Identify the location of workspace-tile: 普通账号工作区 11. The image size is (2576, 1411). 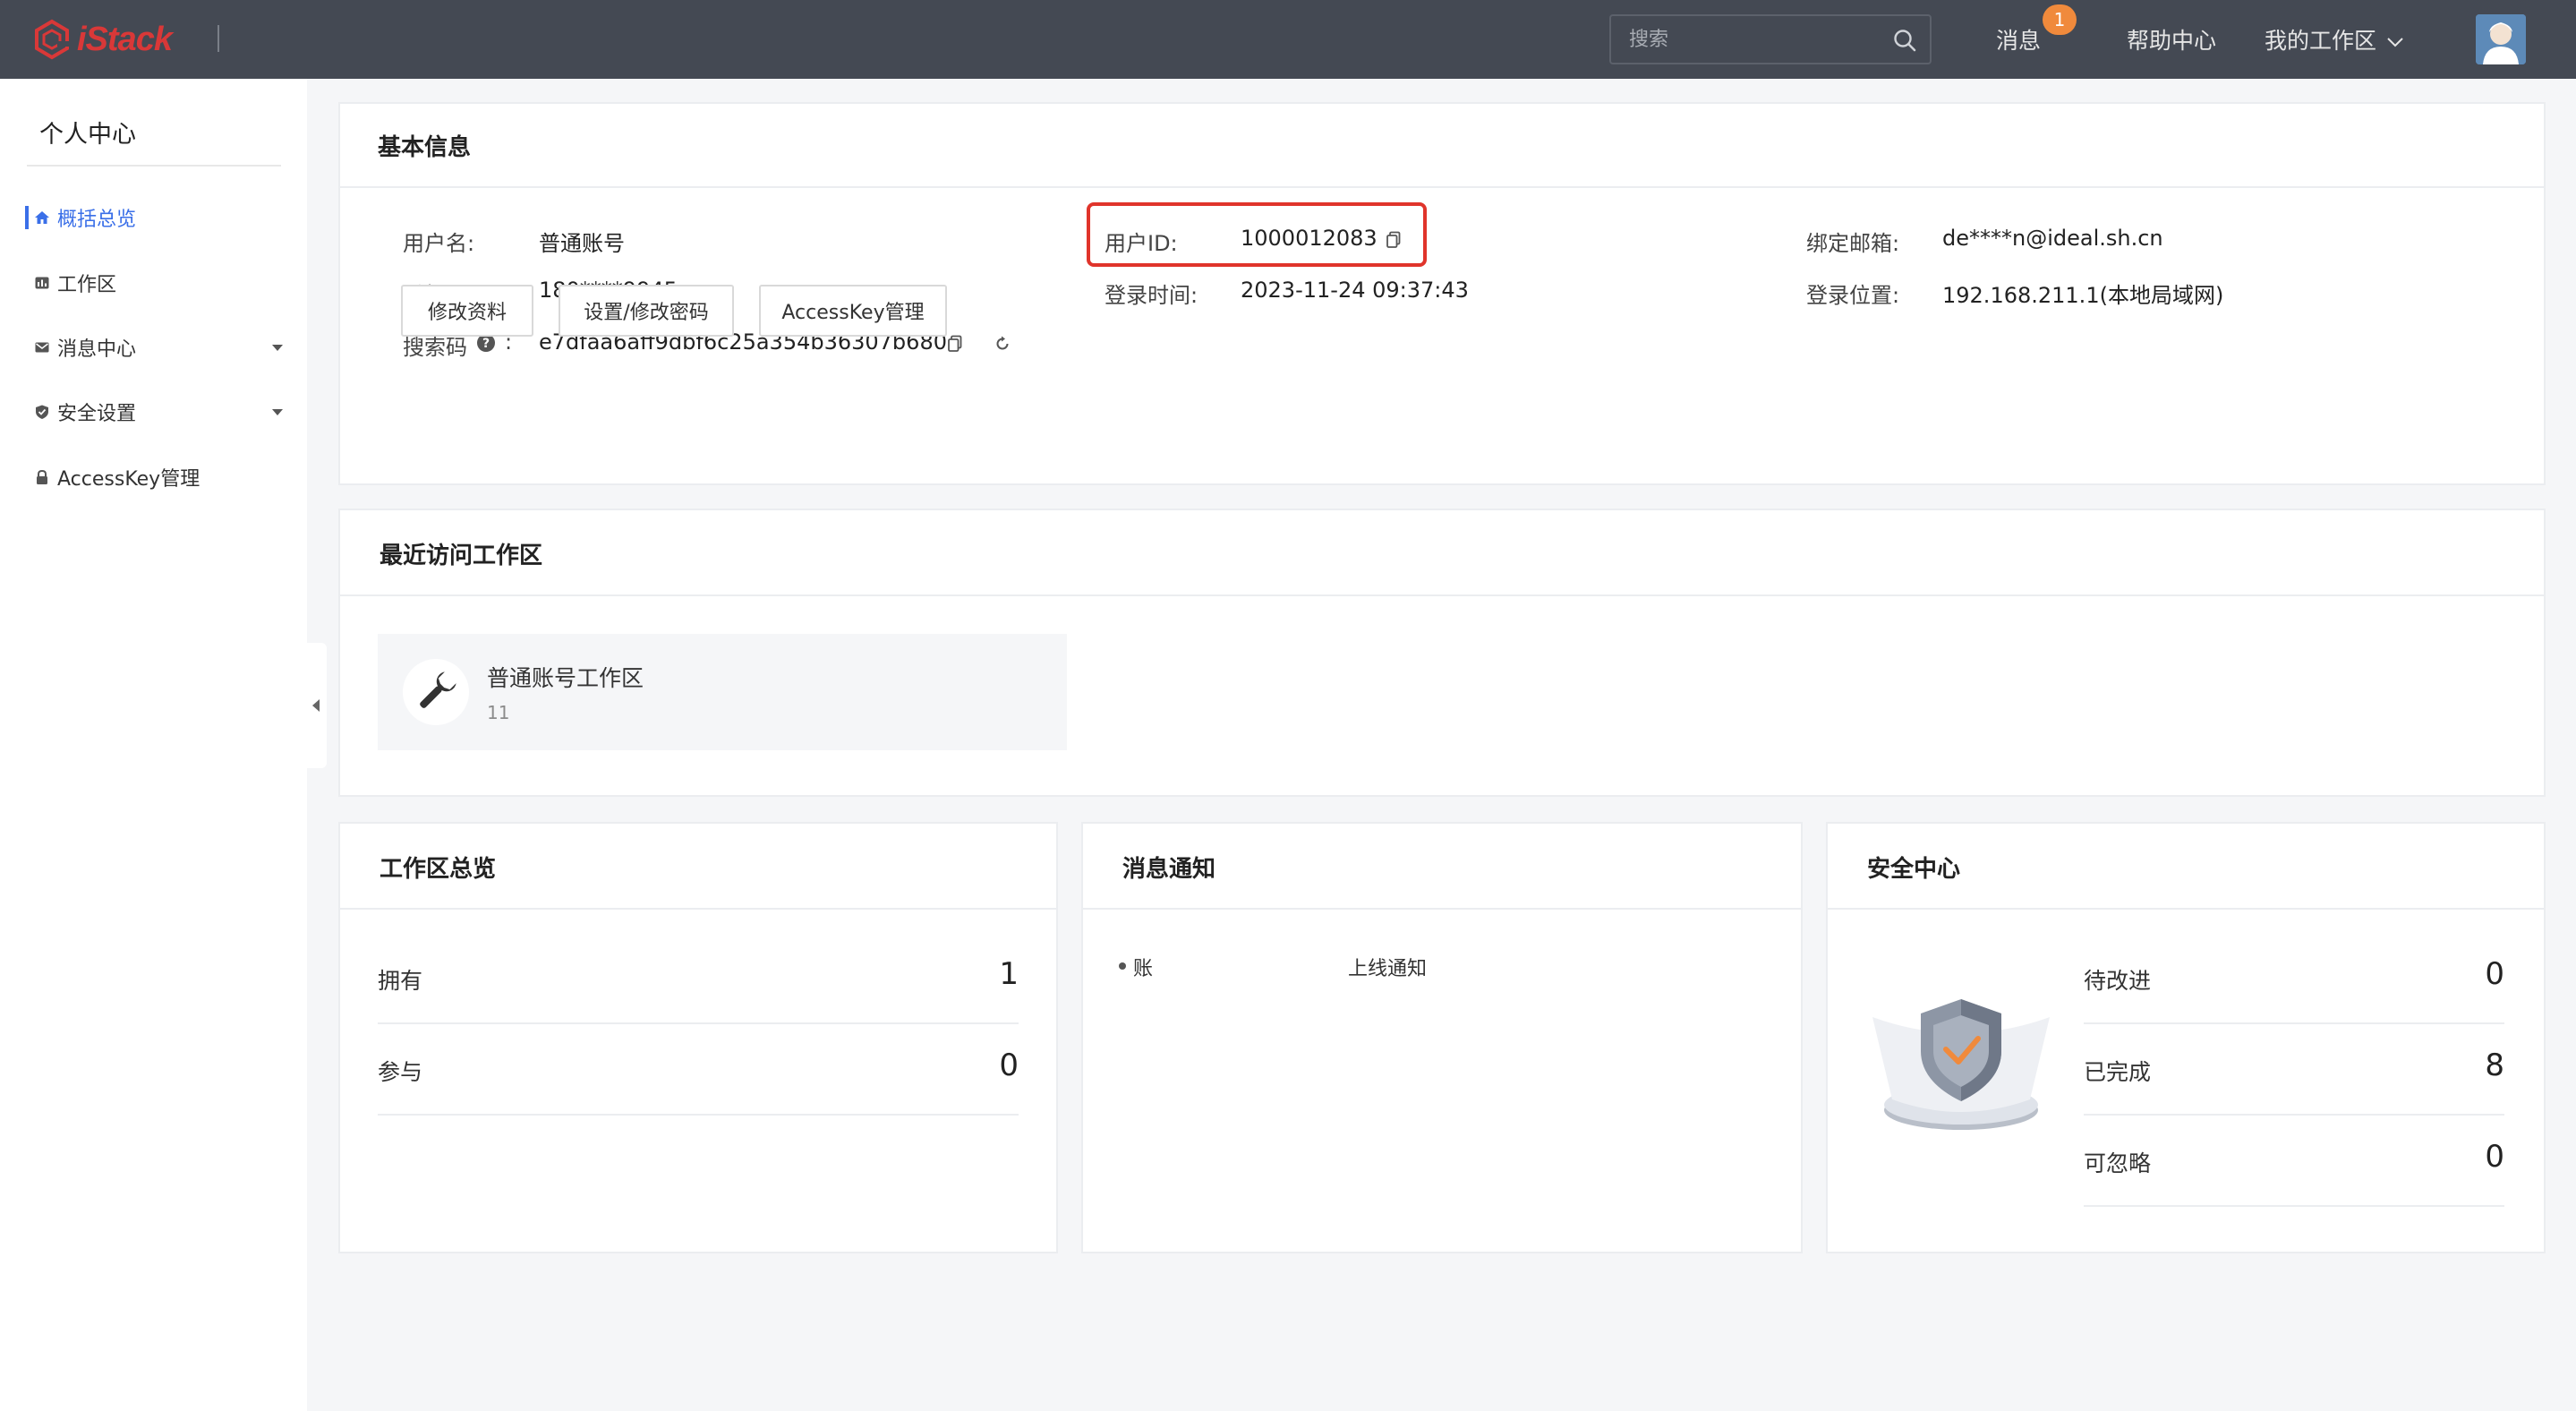
(722, 692).